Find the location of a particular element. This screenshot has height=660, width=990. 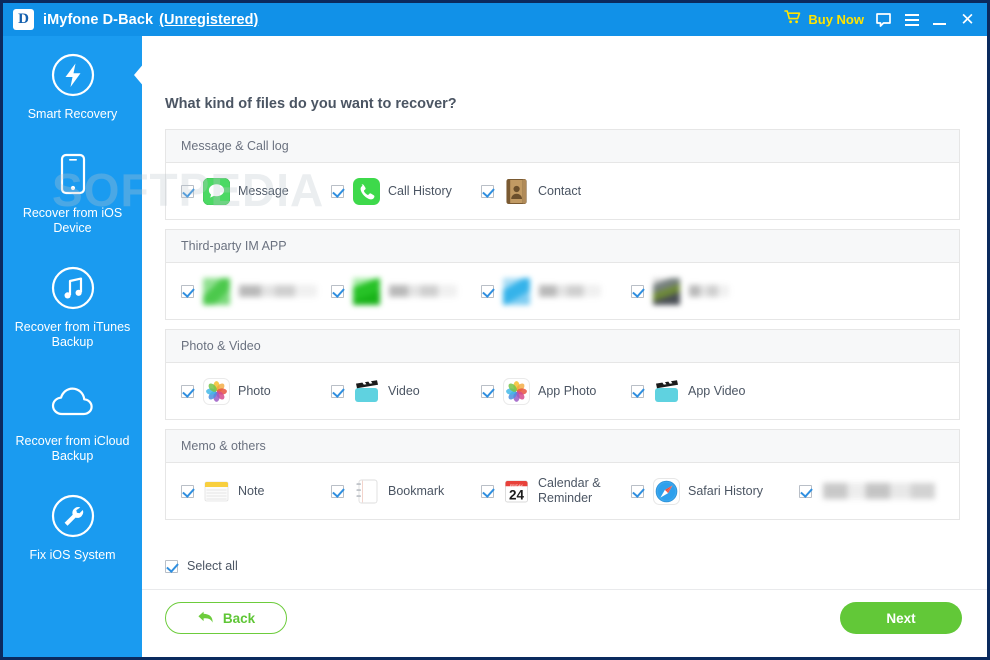

blurred-im-app-blue-icon is located at coordinates (516, 291).